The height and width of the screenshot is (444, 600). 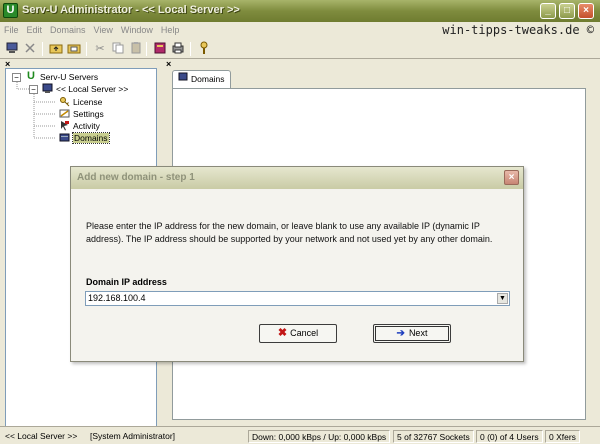 What do you see at coordinates (136, 177) in the screenshot?
I see `dialog-title: Add new domain - step 1` at bounding box center [136, 177].